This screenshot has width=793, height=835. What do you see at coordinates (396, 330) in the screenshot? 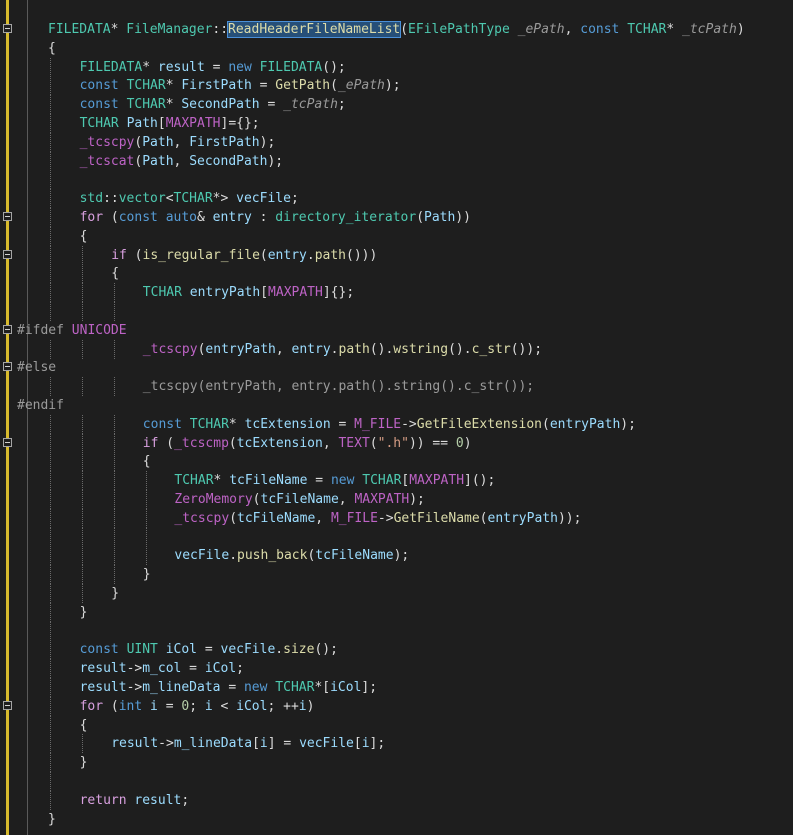
I see `code-line: #ifdef UNICODE` at bounding box center [396, 330].